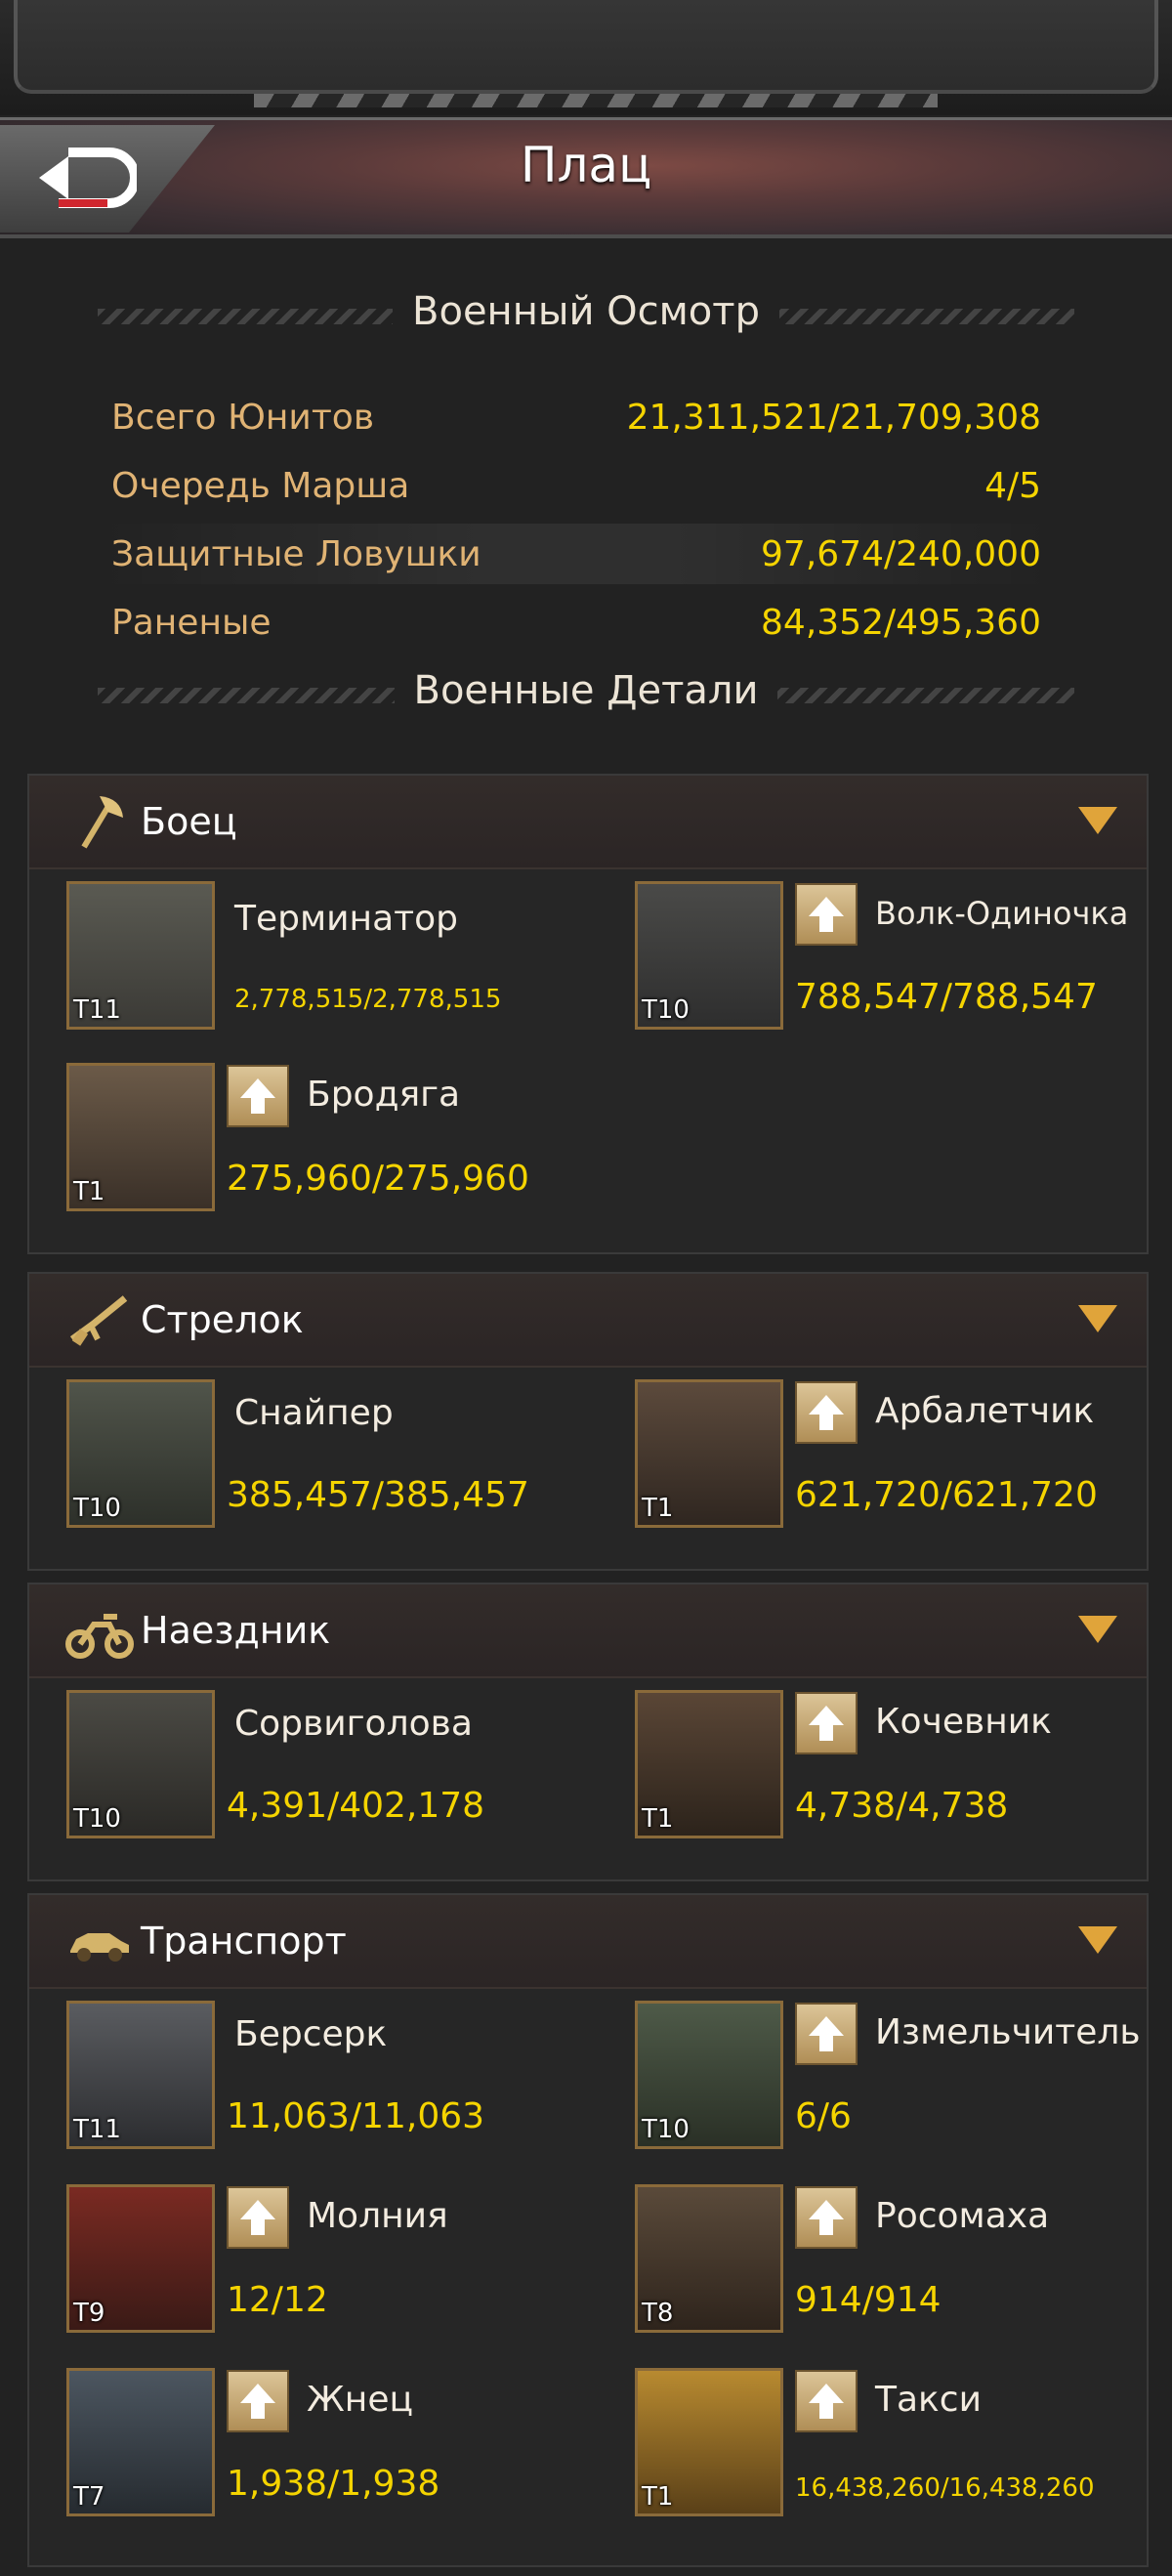  I want to click on unit-card: T10 Измельчитель 6/6, so click(903, 2077).